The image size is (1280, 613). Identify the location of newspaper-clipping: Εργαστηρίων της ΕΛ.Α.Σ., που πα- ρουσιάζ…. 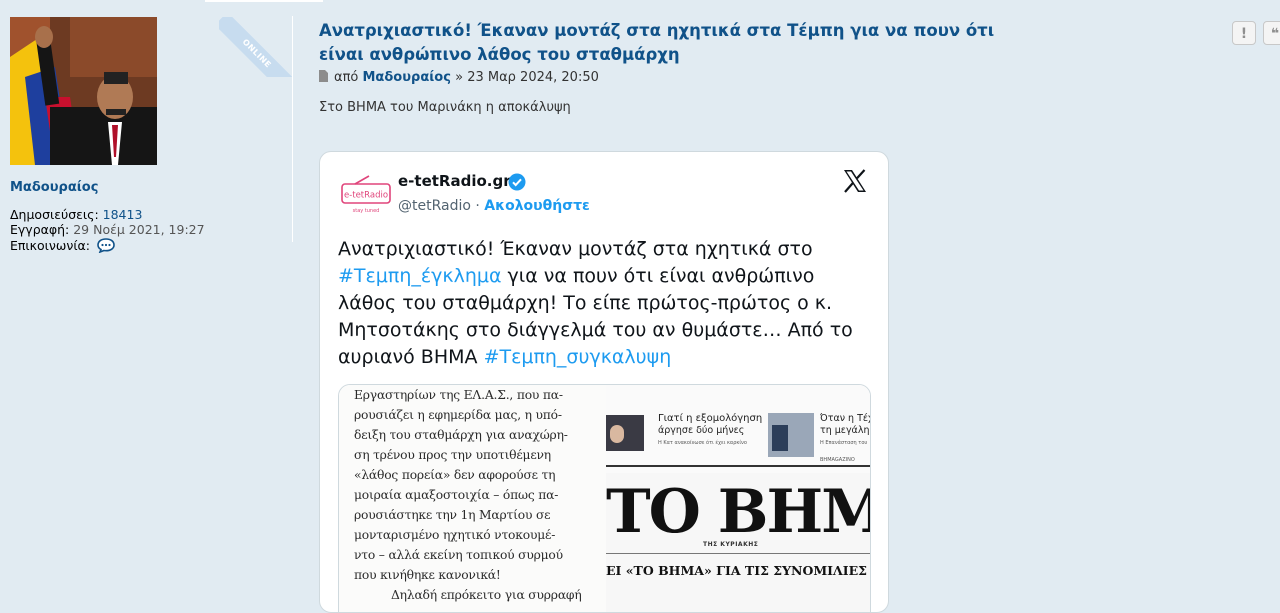
(472, 498).